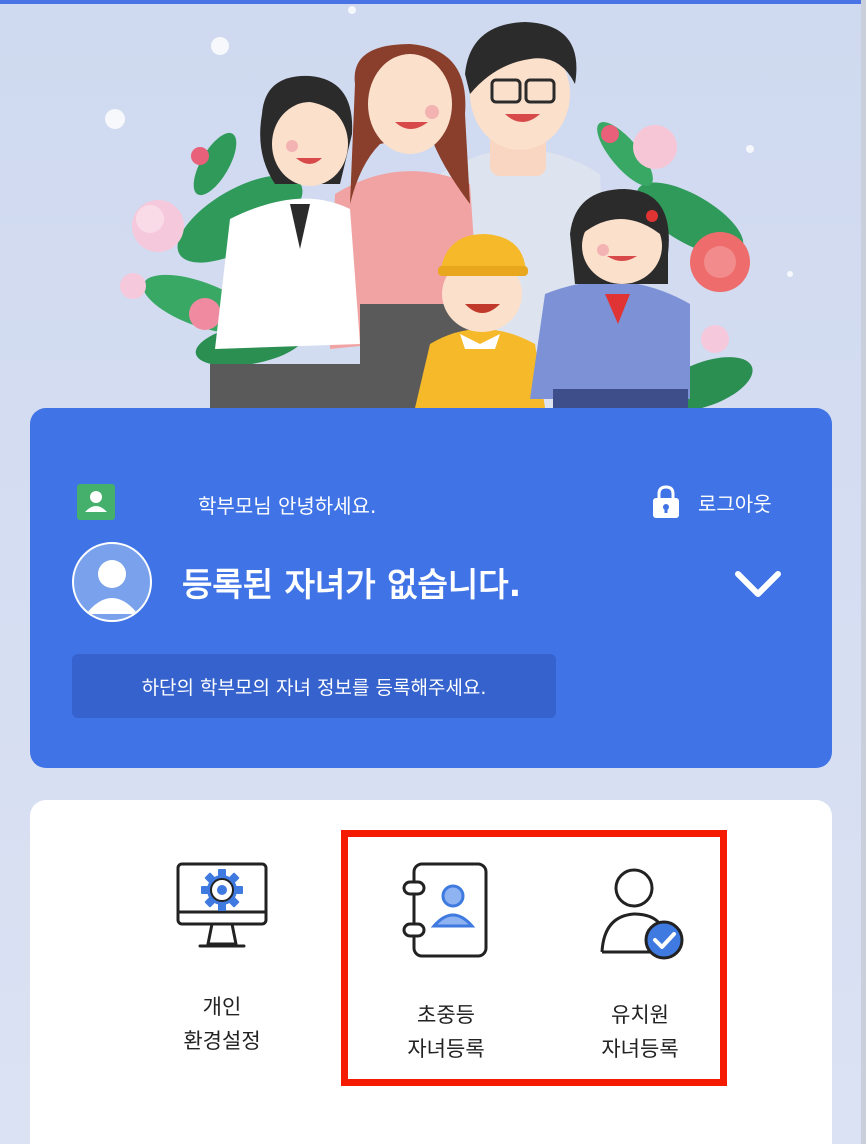  Describe the element at coordinates (222, 970) in the screenshot. I see `personal-settings-button: 개인 환경설정` at that location.